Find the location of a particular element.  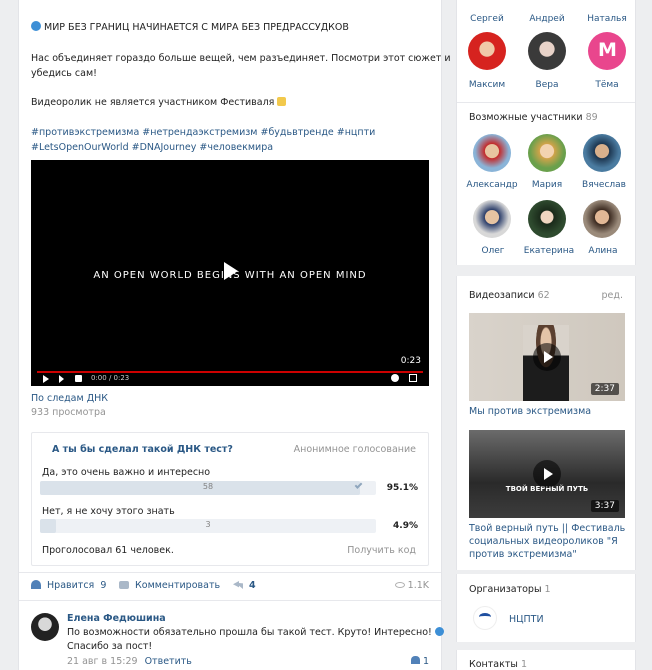

member-name: Александр is located at coordinates (492, 185).